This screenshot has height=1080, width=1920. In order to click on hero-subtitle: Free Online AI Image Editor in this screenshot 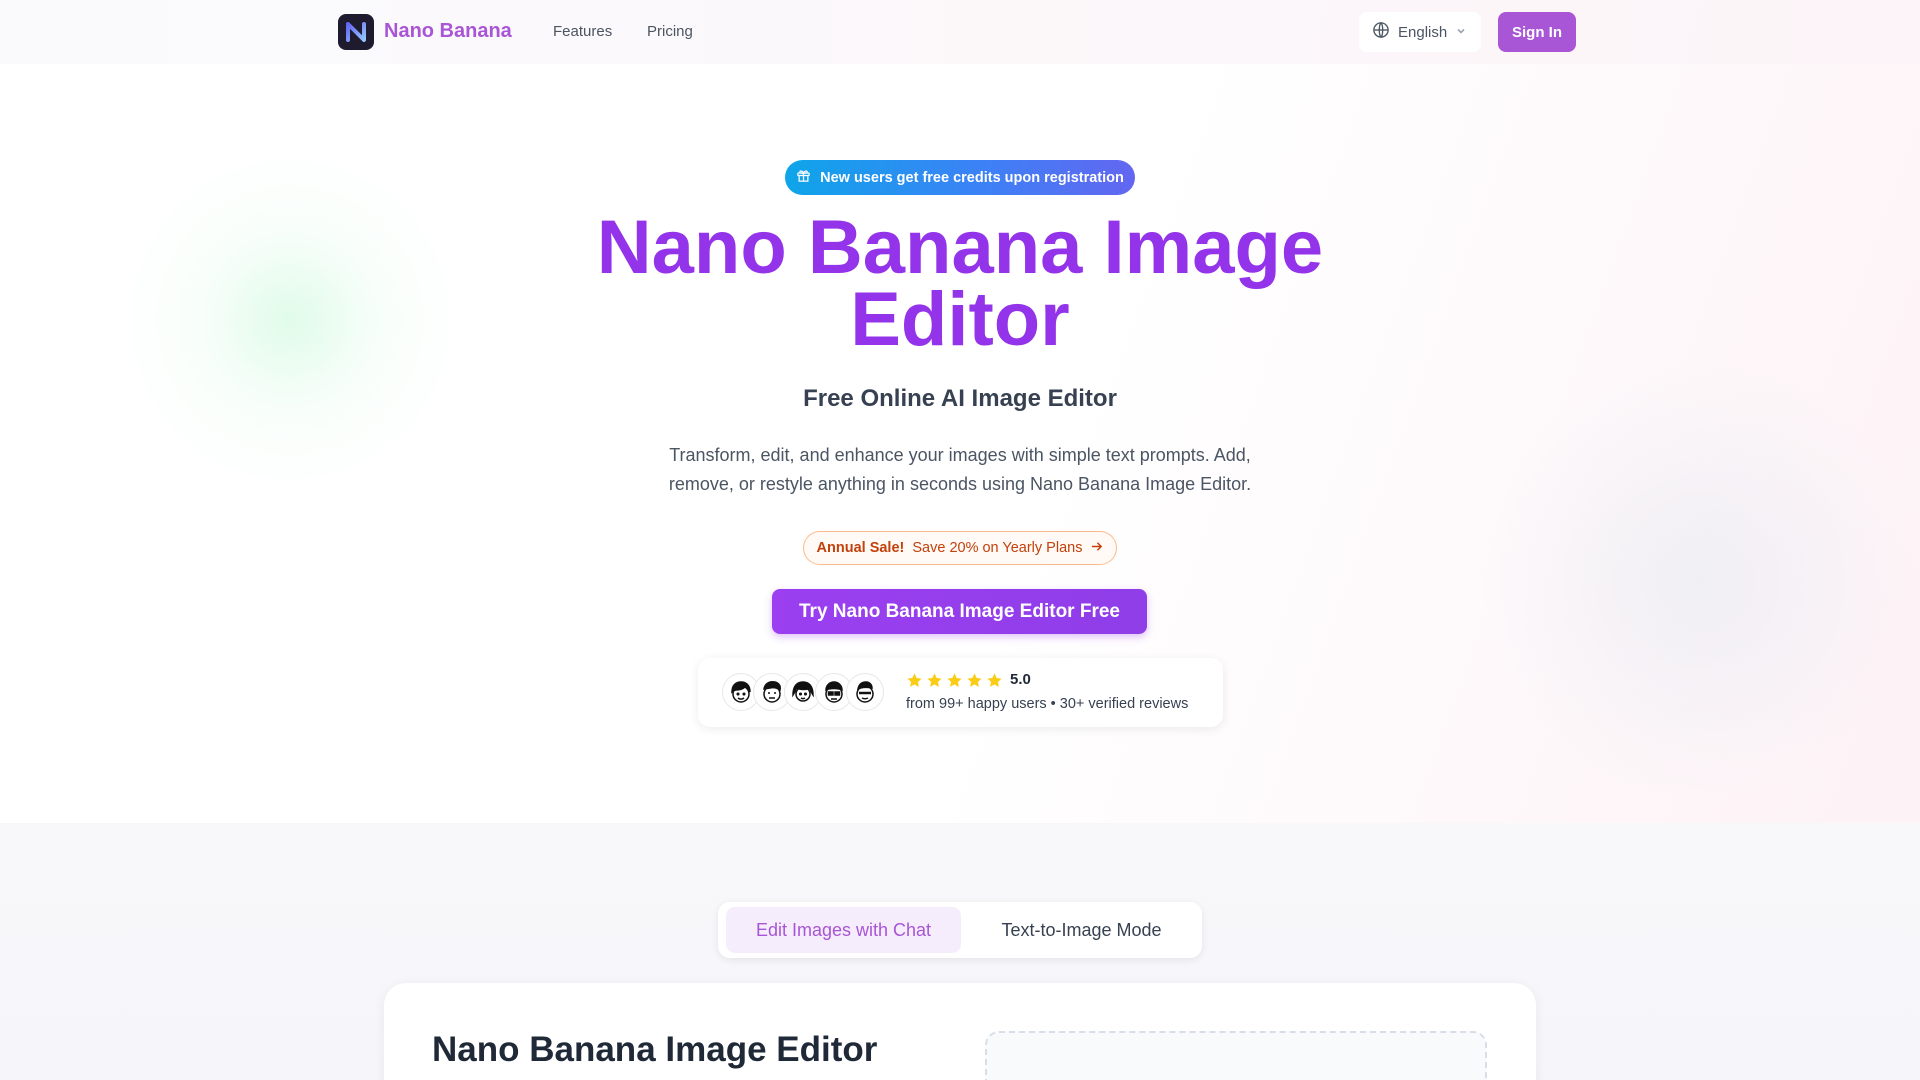, I will do `click(960, 398)`.